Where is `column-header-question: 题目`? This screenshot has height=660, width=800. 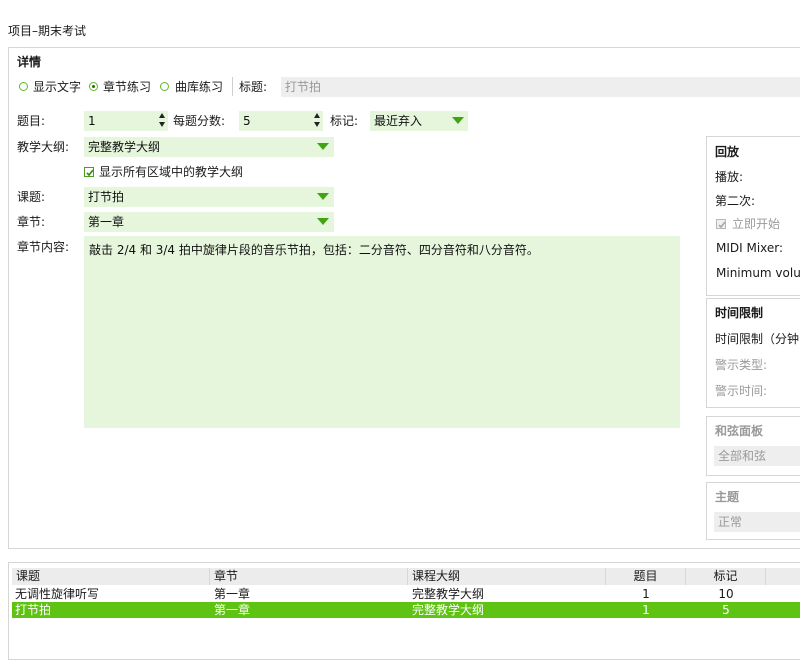 column-header-question: 题目 is located at coordinates (646, 576).